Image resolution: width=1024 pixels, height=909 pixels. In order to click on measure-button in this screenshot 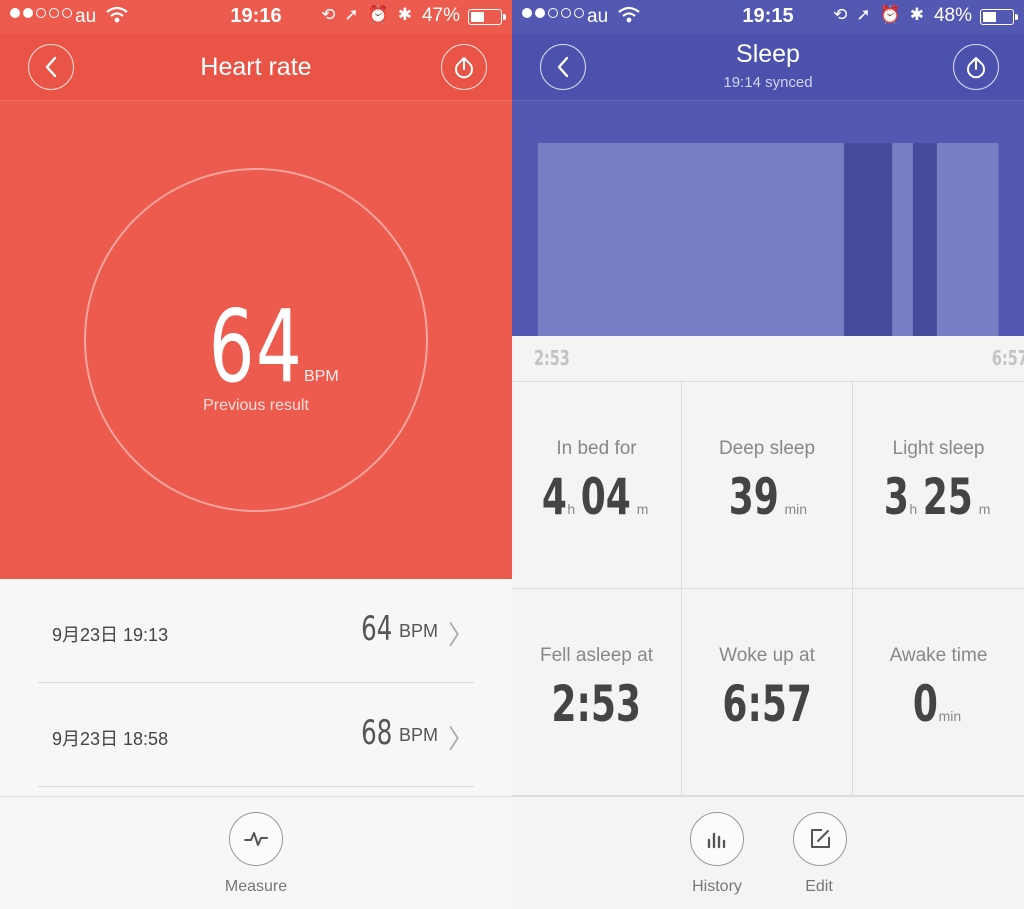, I will do `click(256, 839)`.